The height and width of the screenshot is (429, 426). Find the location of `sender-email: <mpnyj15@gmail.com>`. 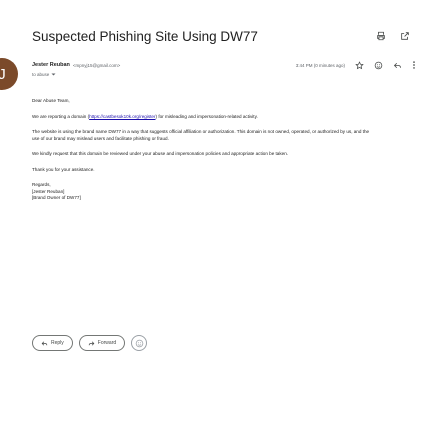

sender-email: <mpnyj15@gmail.com> is located at coordinates (96, 65).